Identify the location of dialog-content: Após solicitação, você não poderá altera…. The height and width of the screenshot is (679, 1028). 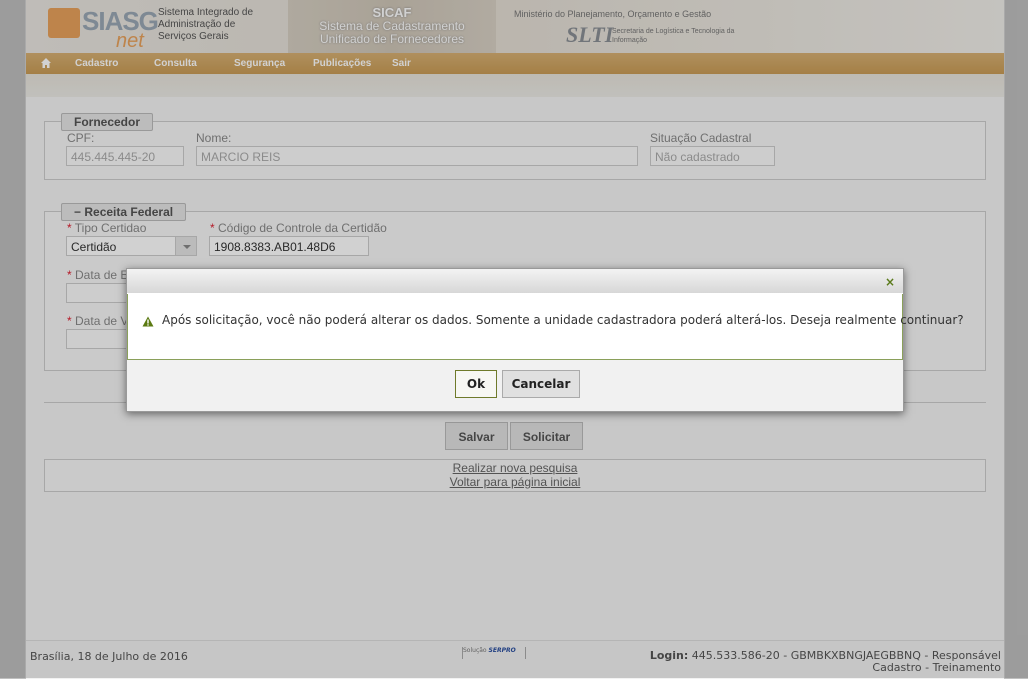
(545, 327).